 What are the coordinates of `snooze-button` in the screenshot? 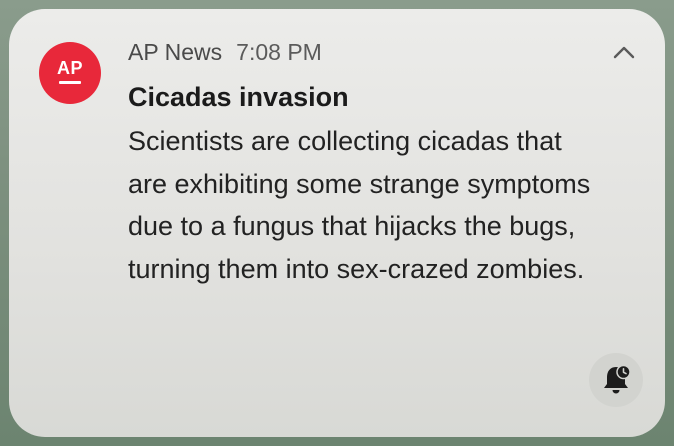 It's located at (616, 380).